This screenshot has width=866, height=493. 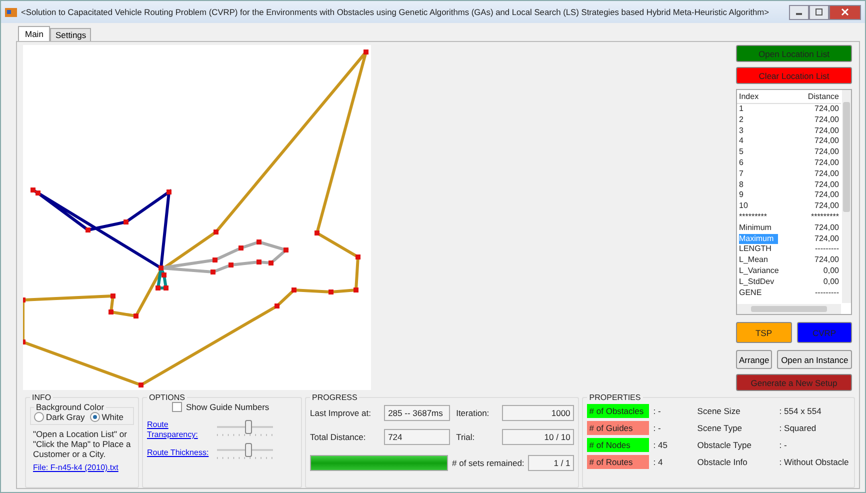 I want to click on mode-button: TSP, so click(x=764, y=332).